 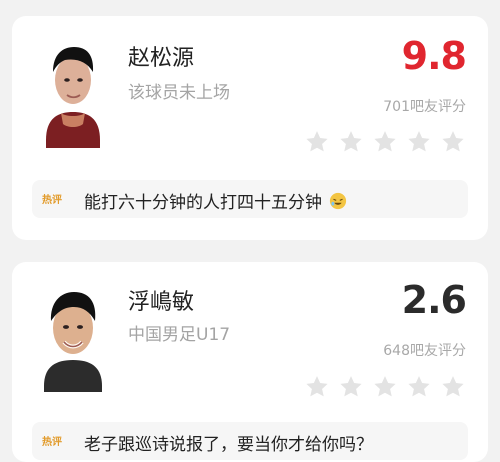 I want to click on player-score: 2.6, so click(x=434, y=300).